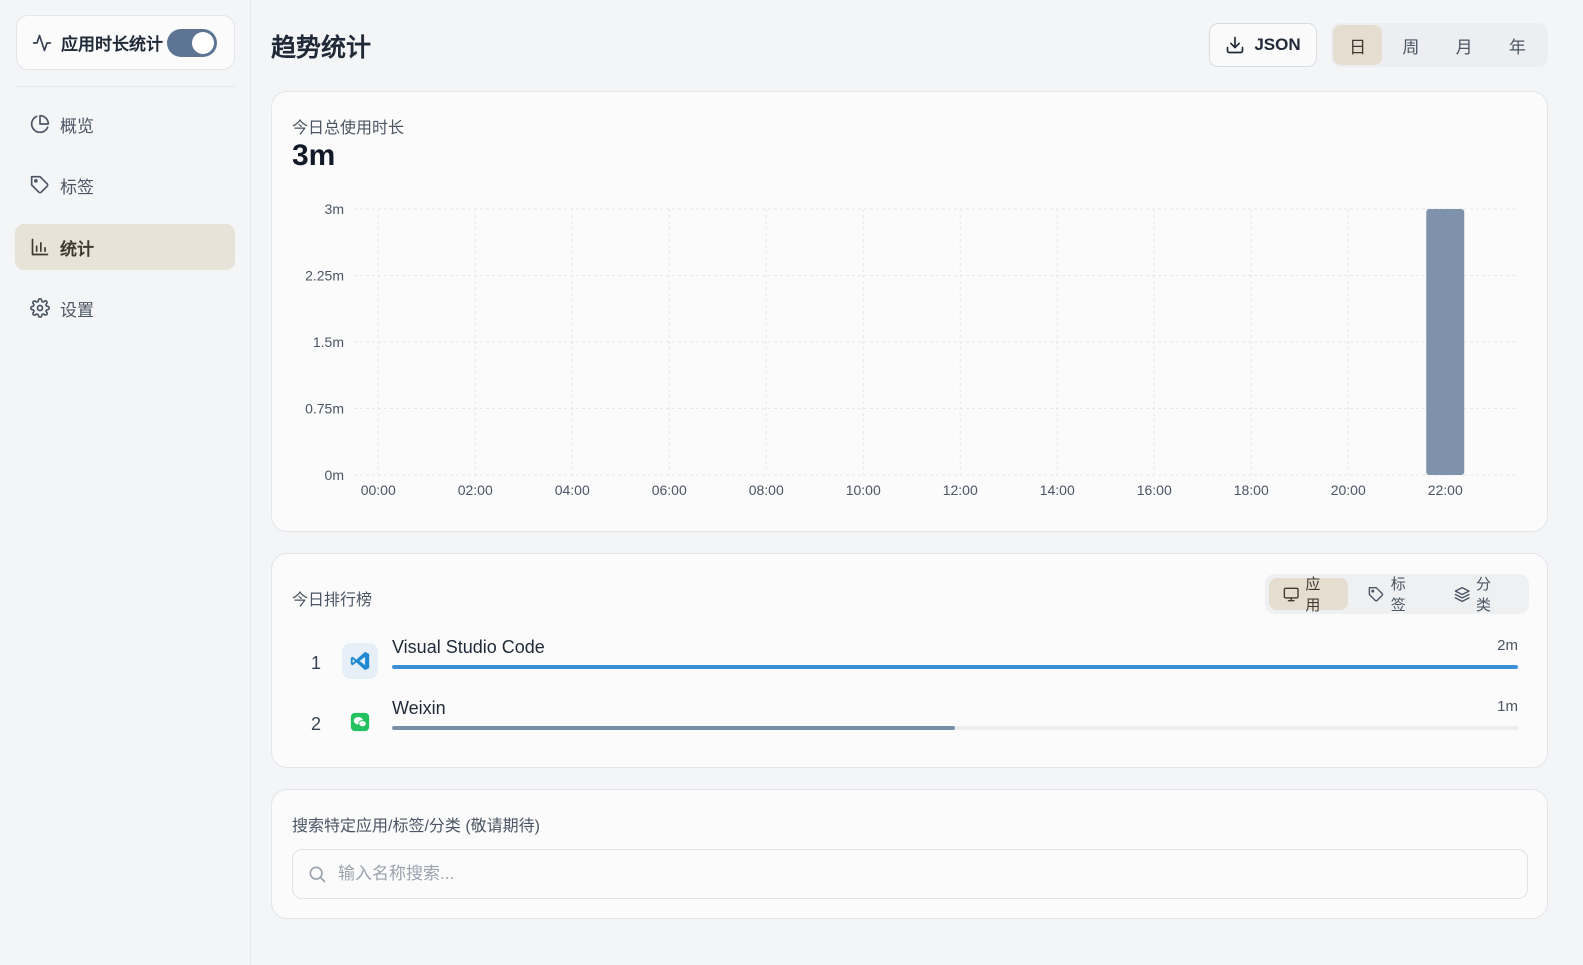 This screenshot has width=1583, height=965. Describe the element at coordinates (40, 247) in the screenshot. I see `bar-chart-icon` at that location.